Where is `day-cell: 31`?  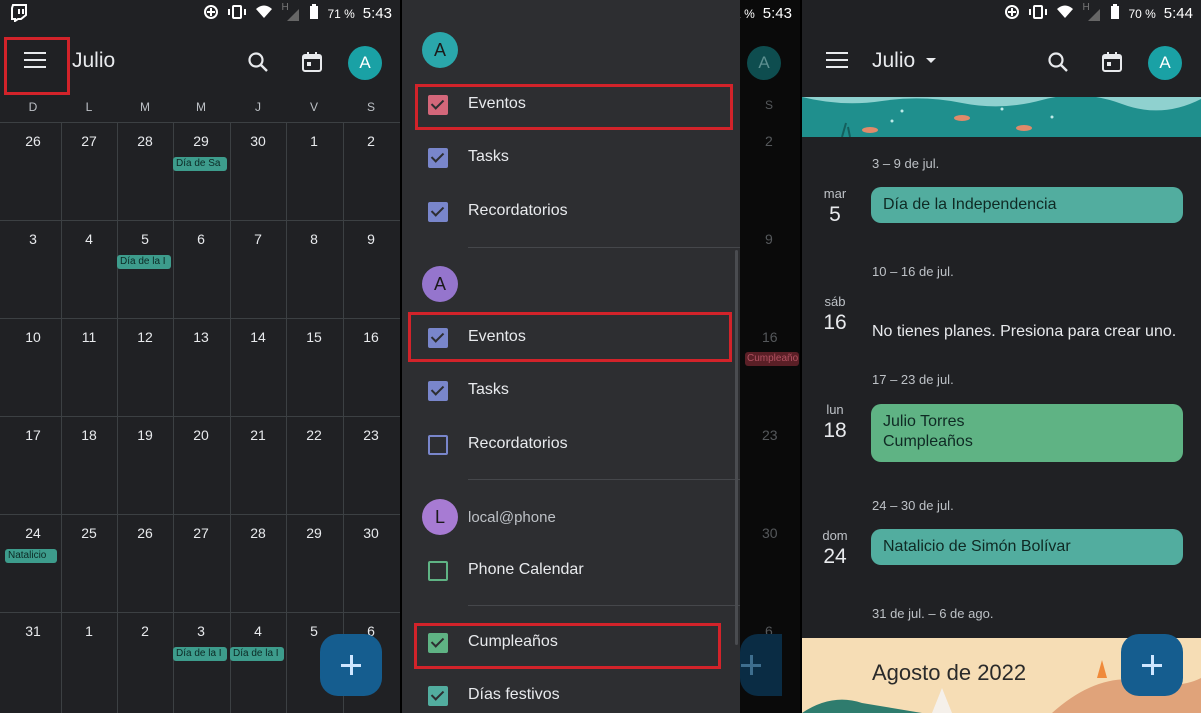 day-cell: 31 is located at coordinates (33, 631).